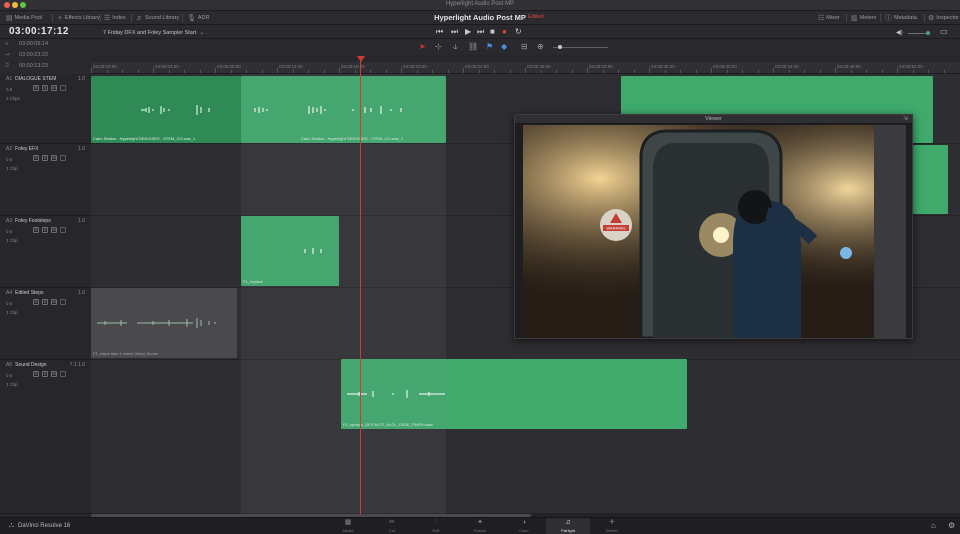  What do you see at coordinates (361, 59) in the screenshot?
I see `playhead-handle` at bounding box center [361, 59].